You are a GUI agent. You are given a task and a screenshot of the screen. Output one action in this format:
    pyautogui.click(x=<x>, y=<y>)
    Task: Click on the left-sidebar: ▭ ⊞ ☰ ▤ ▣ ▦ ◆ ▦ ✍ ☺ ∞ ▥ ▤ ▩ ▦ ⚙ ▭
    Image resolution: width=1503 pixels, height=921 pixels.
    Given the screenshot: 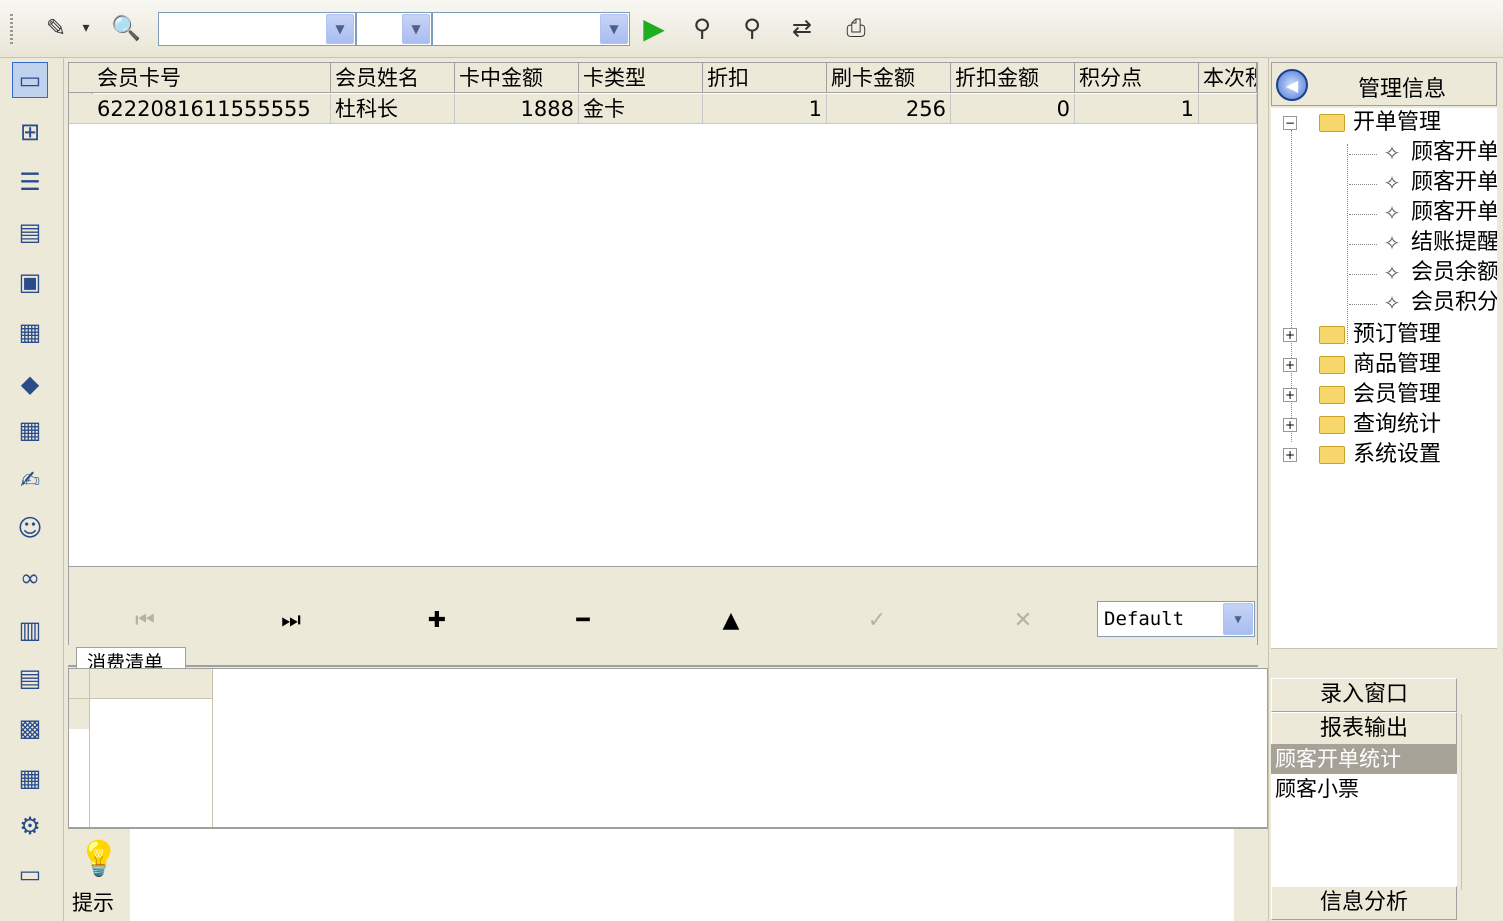 What is the action you would take?
    pyautogui.click(x=32, y=489)
    